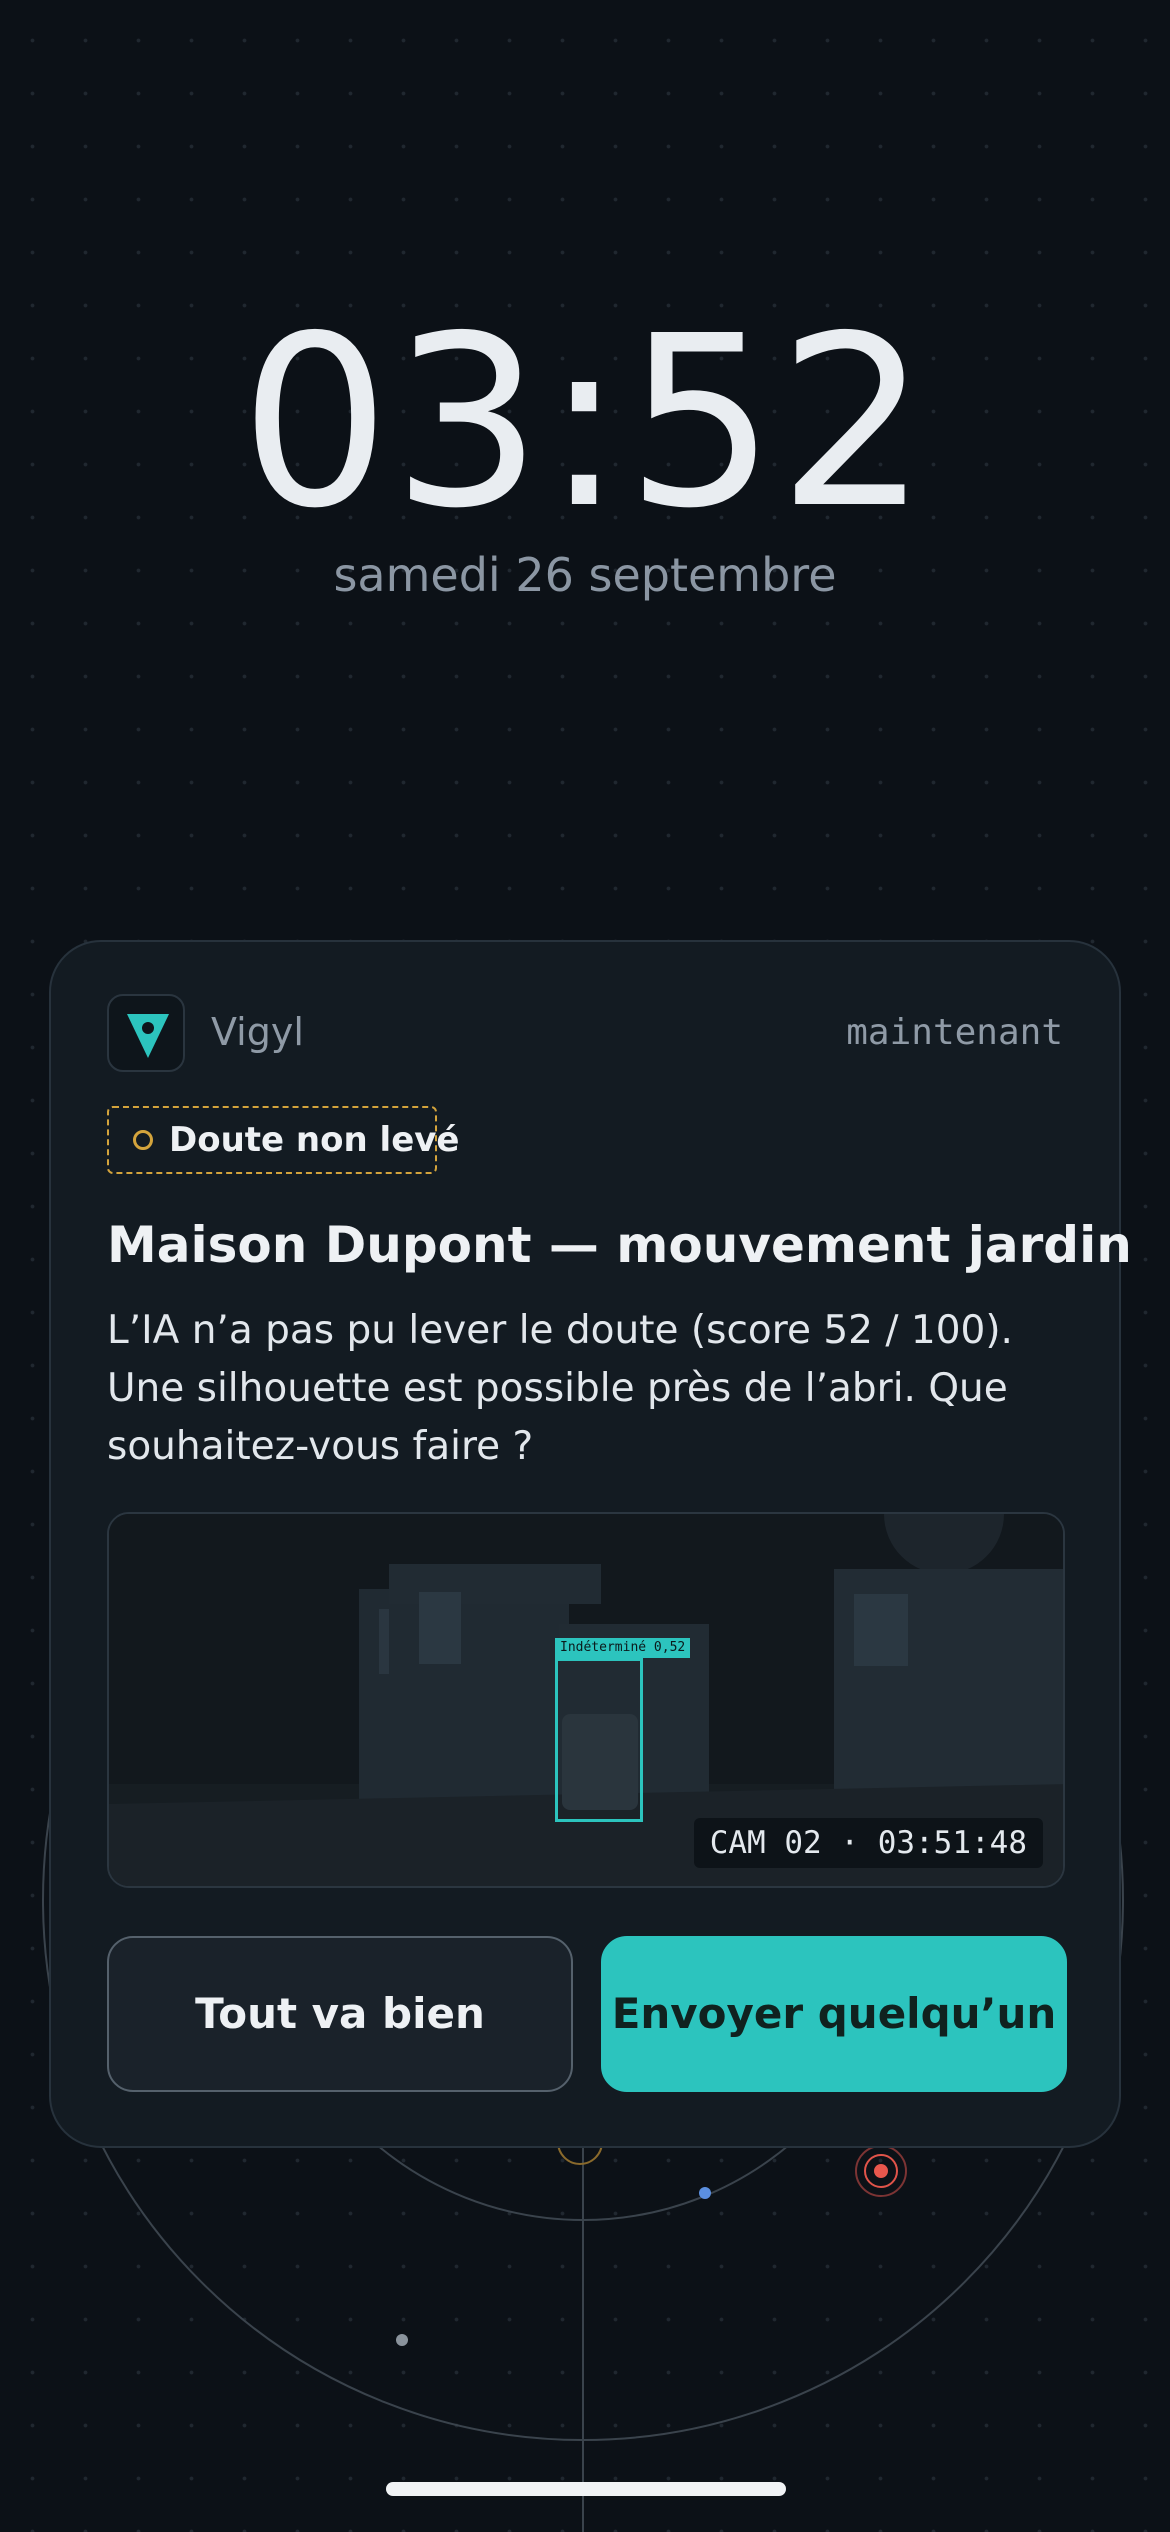  What do you see at coordinates (148, 1036) in the screenshot?
I see `vigyl-pin-icon` at bounding box center [148, 1036].